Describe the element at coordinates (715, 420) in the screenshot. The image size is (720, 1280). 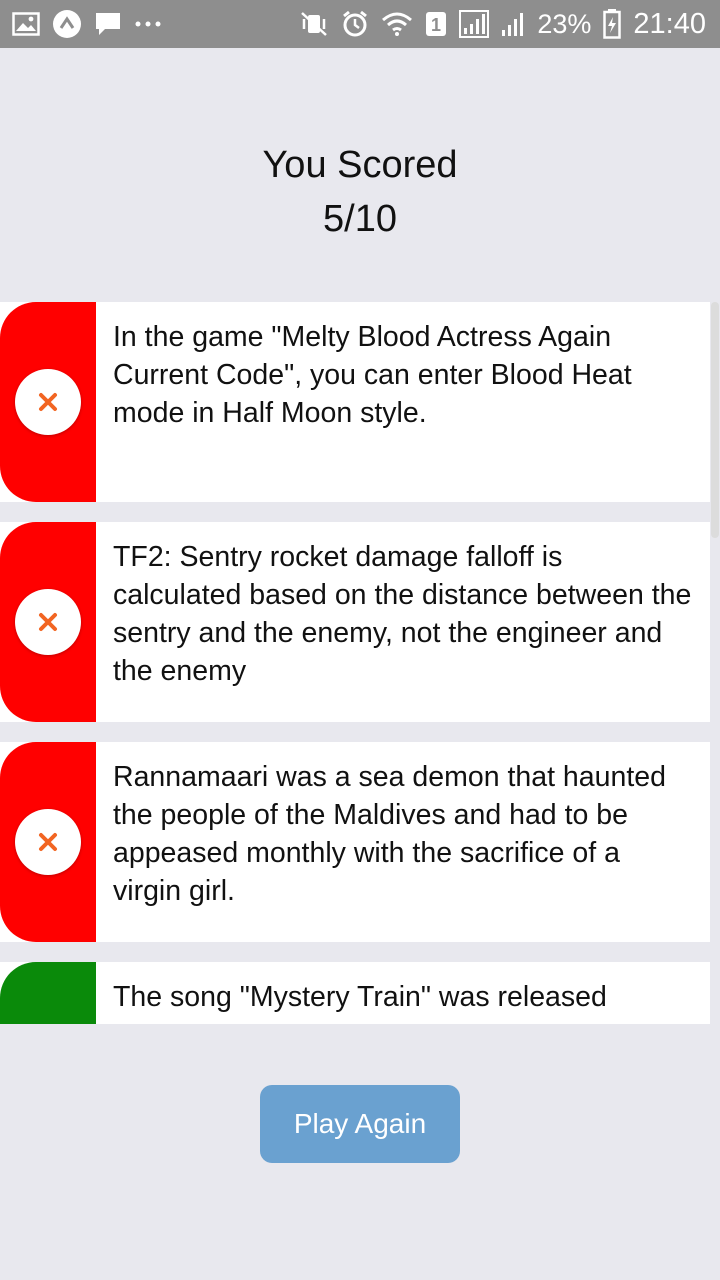
I see `list-scrollbar` at that location.